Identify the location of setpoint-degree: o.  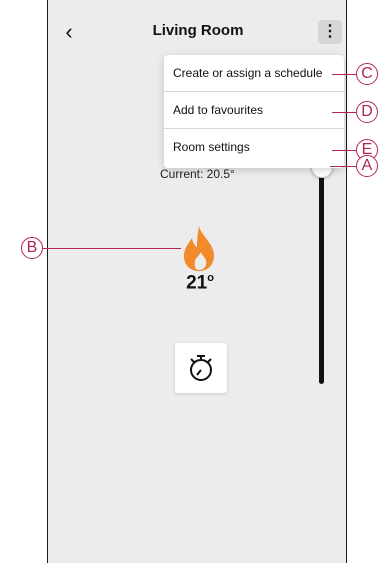
(210, 278).